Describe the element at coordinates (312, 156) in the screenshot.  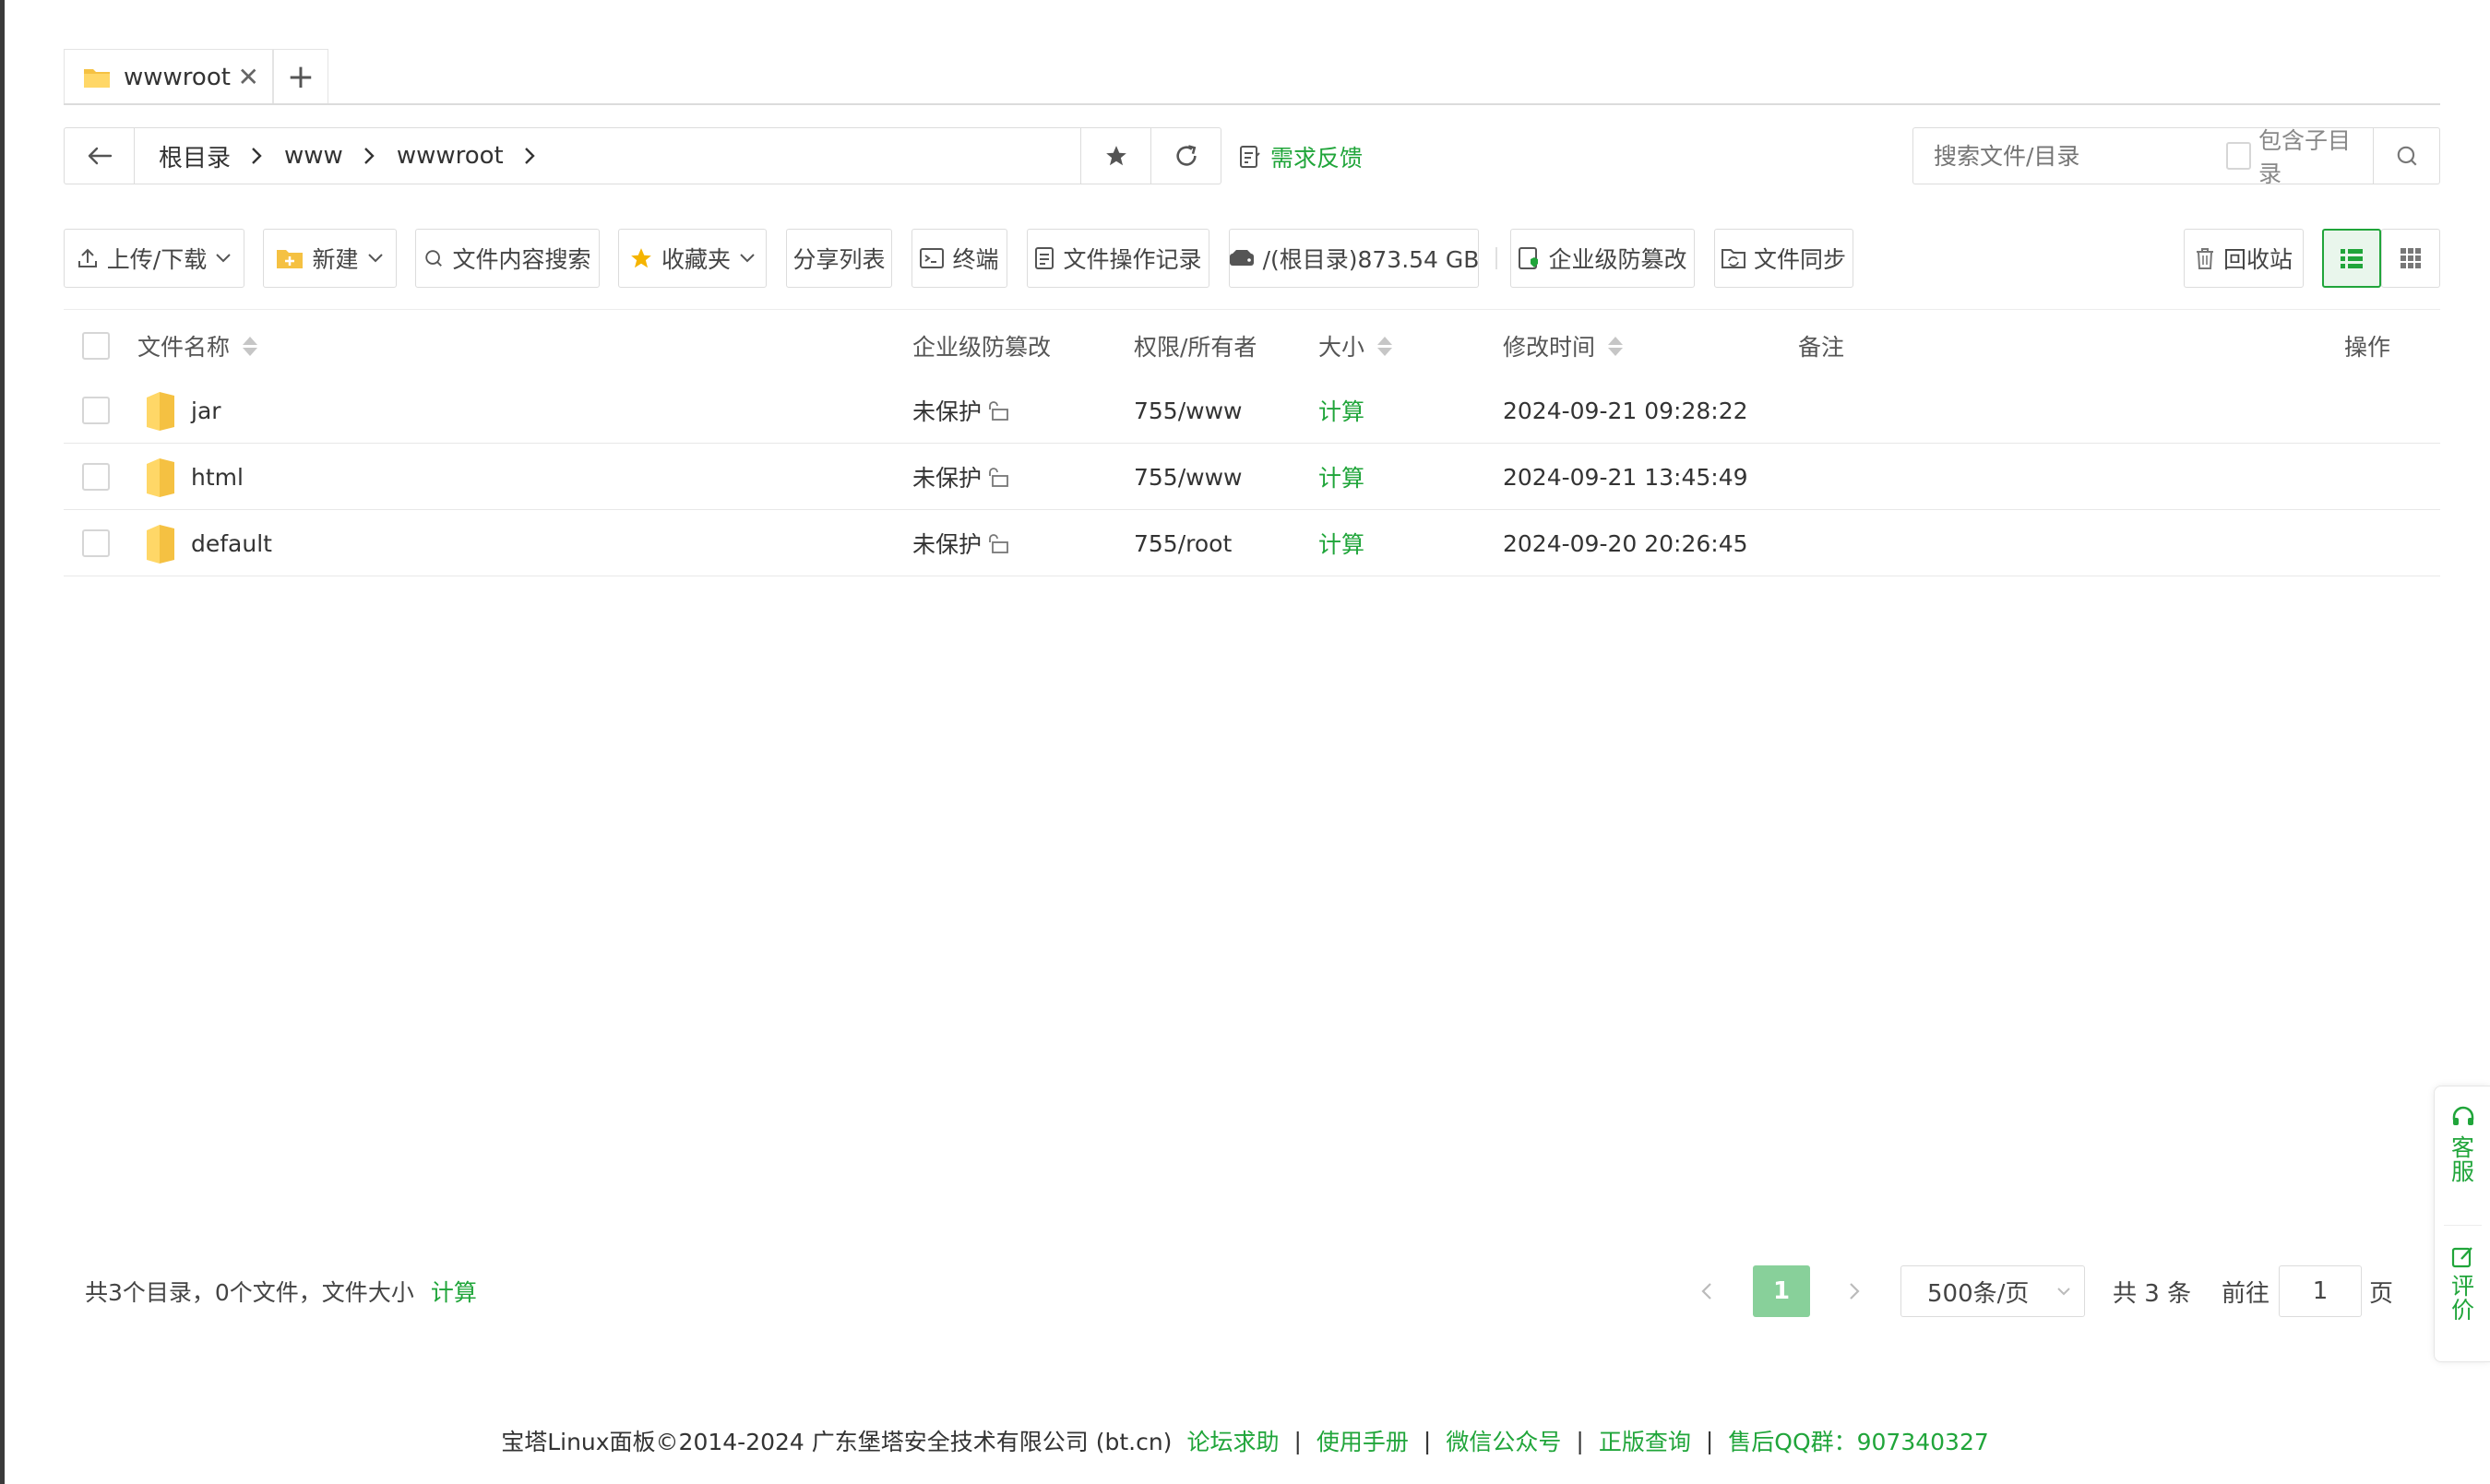
I see `breadcrumb-www: www` at that location.